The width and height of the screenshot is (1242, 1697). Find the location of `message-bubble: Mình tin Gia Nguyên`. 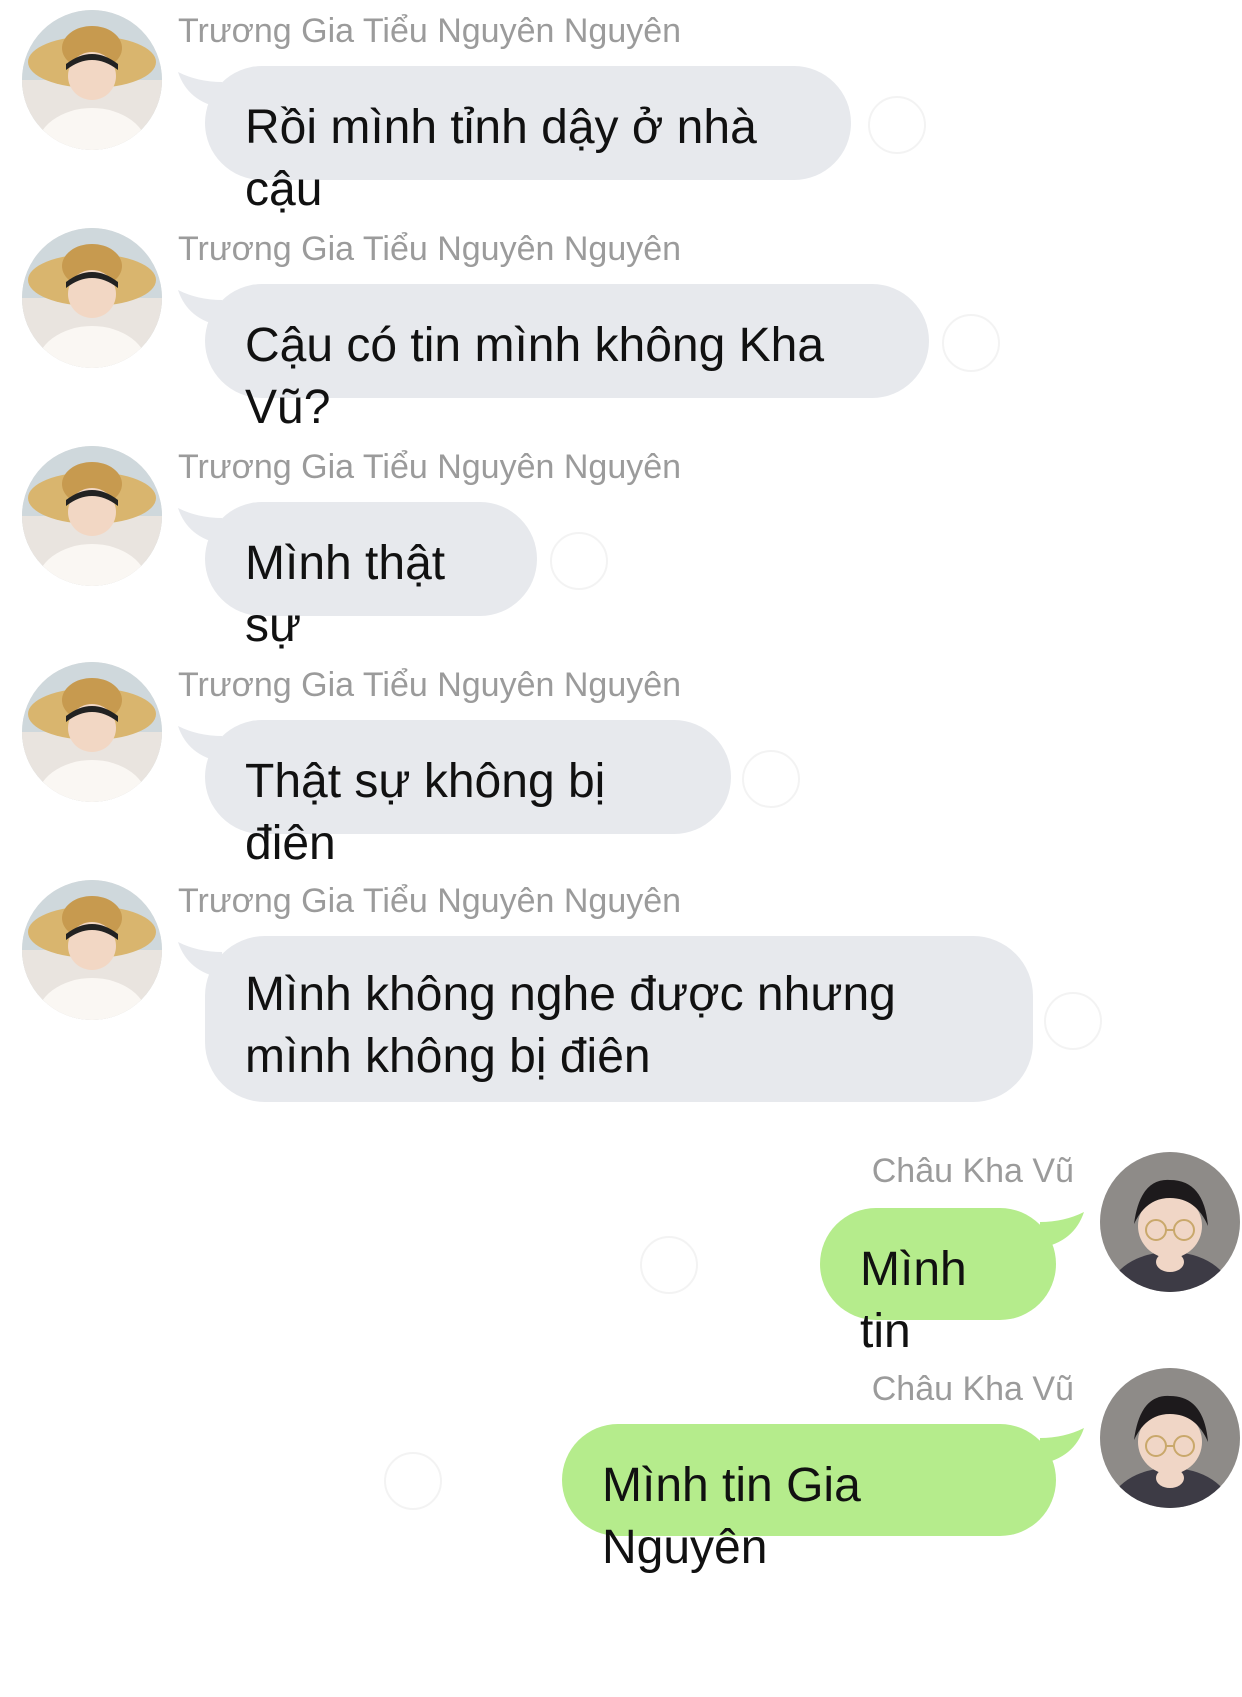

message-bubble: Mình tin Gia Nguyên is located at coordinates (809, 1499).